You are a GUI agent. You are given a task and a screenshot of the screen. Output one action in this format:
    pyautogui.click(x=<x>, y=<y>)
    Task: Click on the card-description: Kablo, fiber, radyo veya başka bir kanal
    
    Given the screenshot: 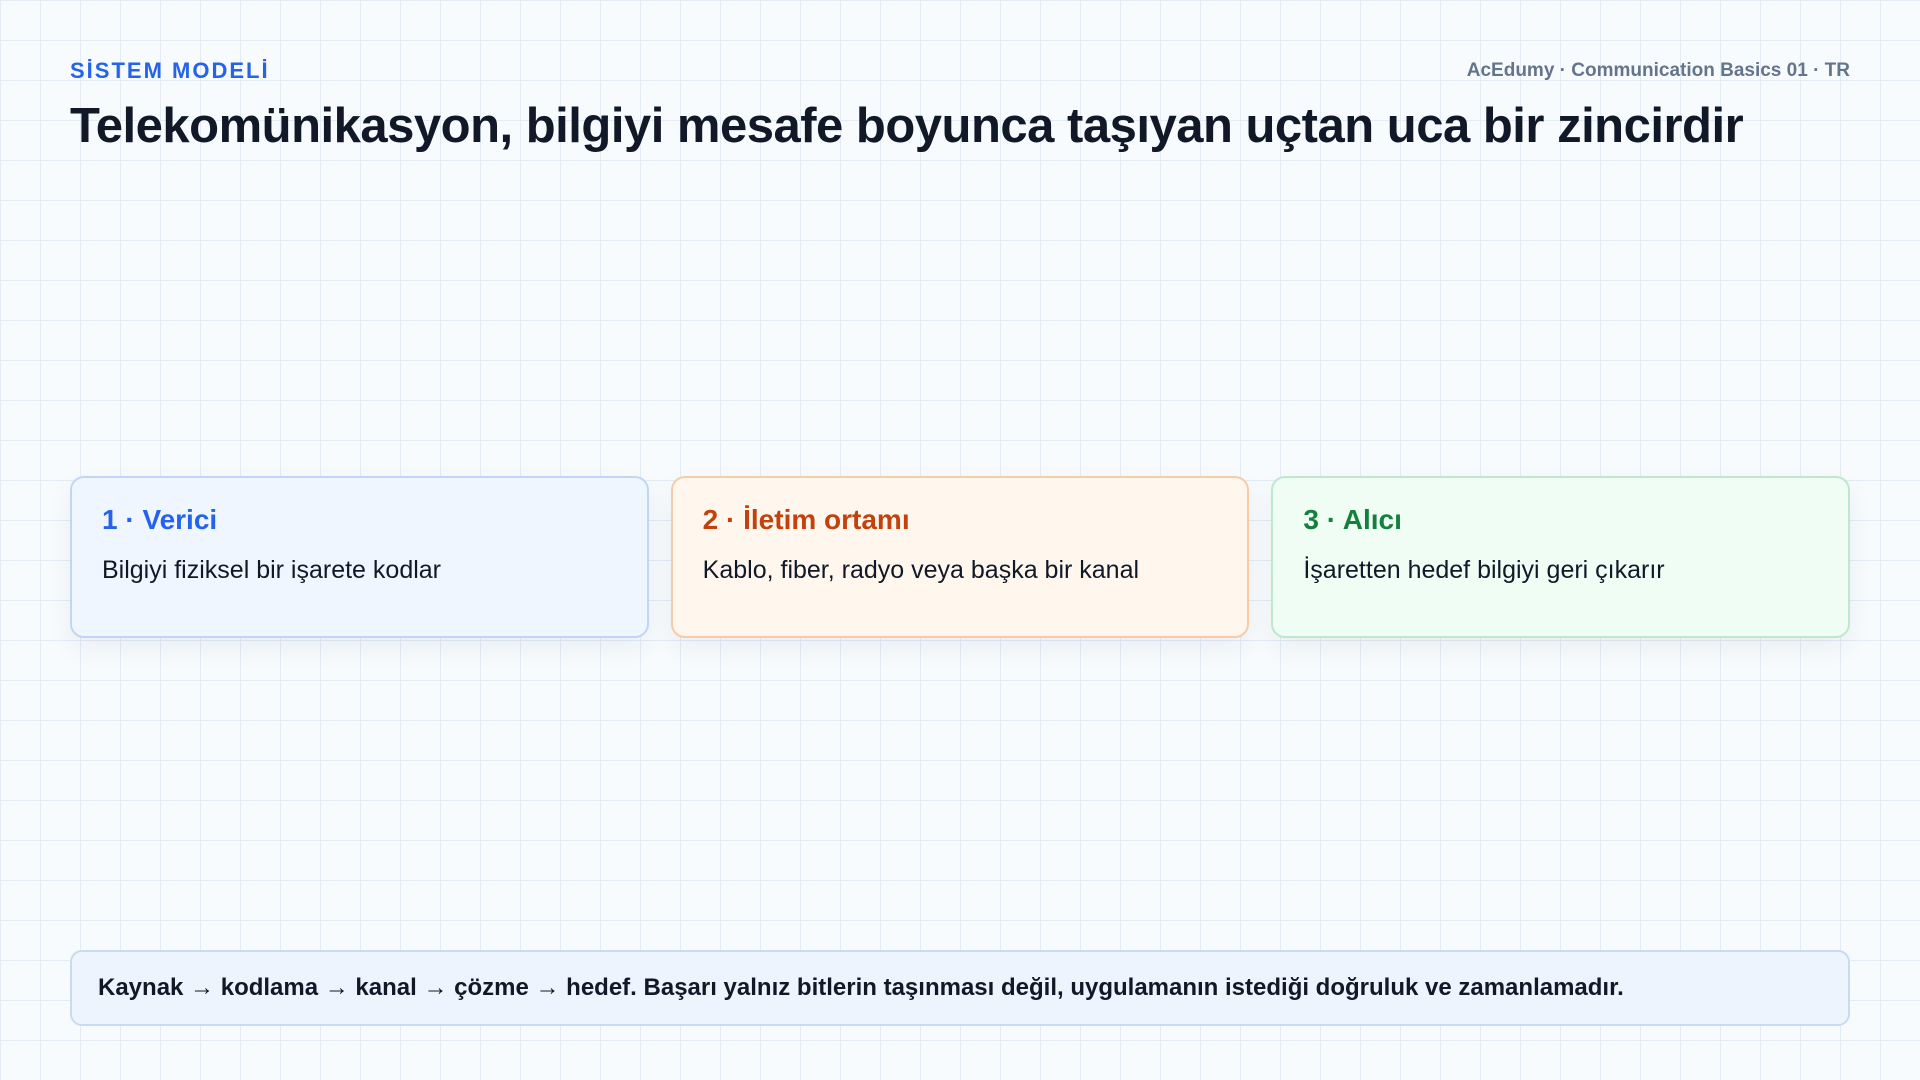 What is the action you would take?
    pyautogui.click(x=921, y=570)
    